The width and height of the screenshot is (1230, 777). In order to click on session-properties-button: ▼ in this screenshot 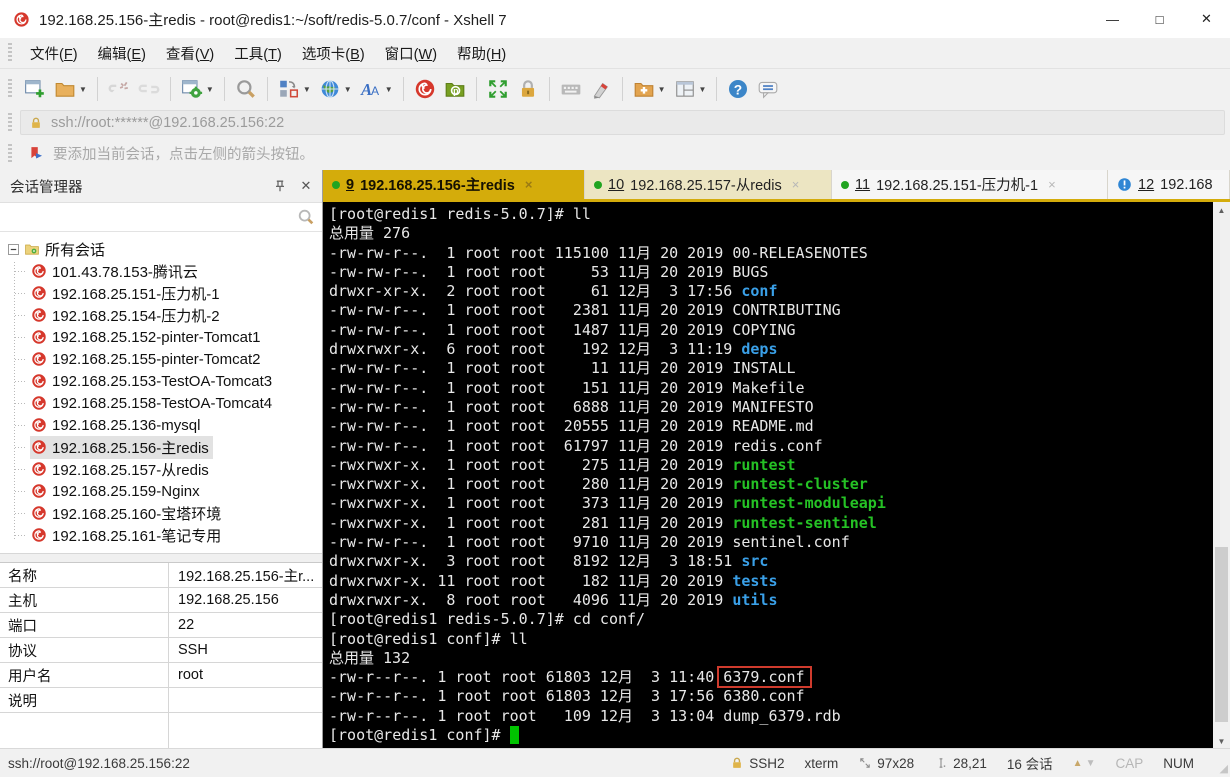, I will do `click(197, 89)`.